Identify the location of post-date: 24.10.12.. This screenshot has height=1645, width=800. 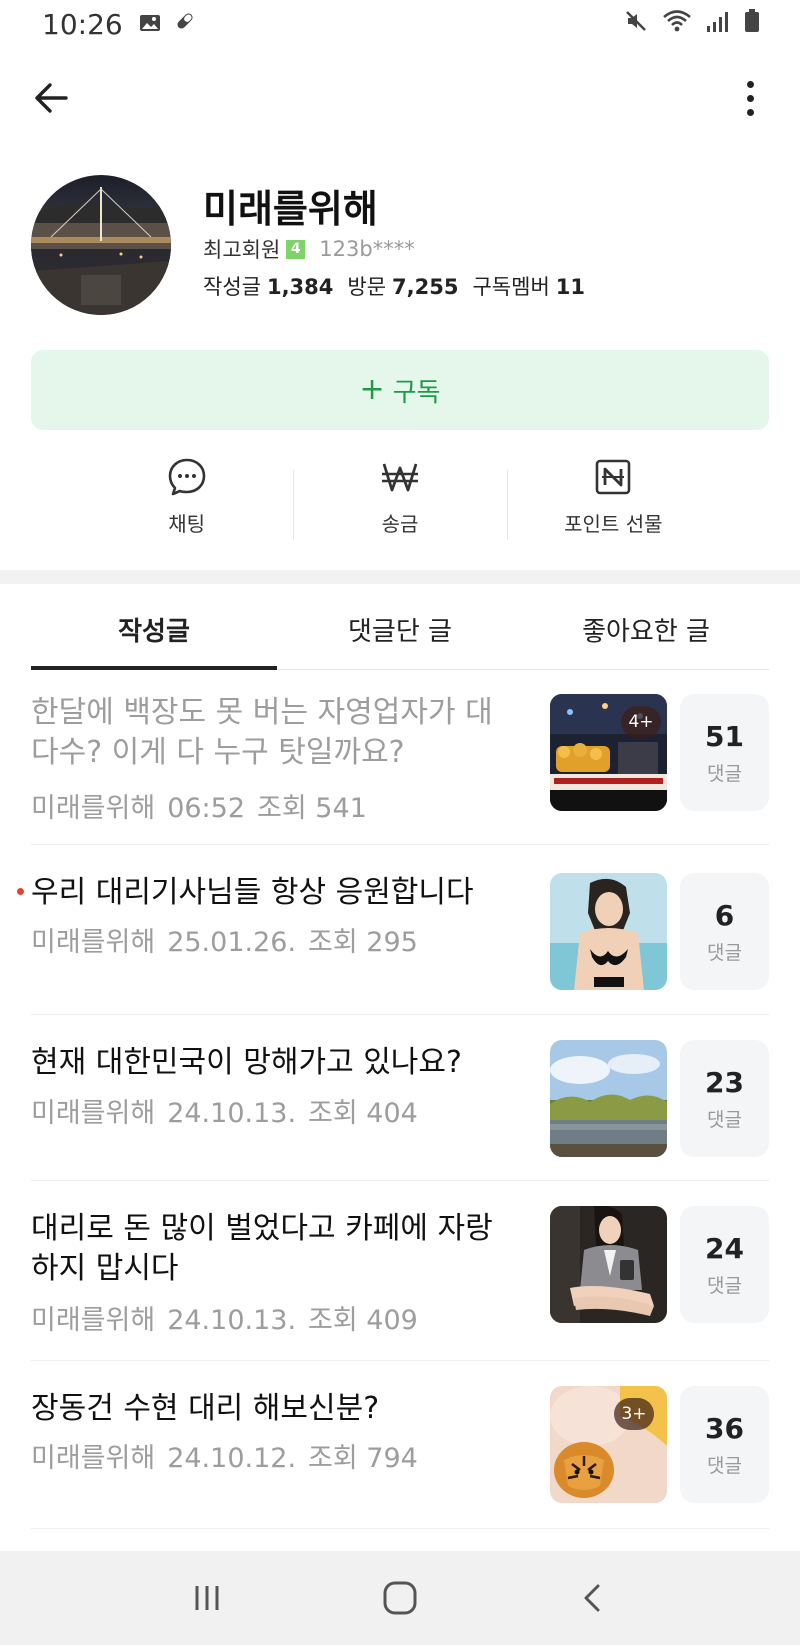
(232, 1458).